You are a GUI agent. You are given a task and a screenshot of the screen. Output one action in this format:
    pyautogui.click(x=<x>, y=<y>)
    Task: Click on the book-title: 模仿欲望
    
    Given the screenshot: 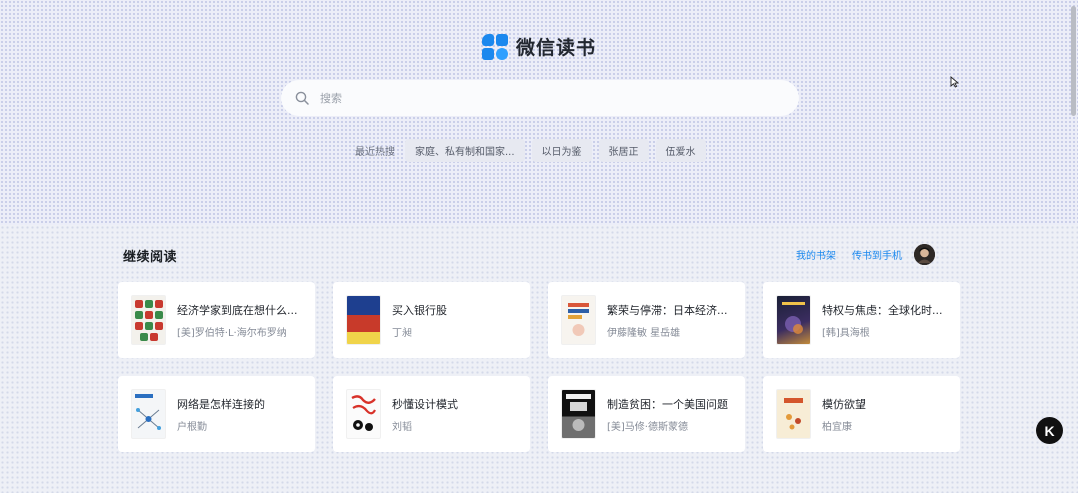 What is the action you would take?
    pyautogui.click(x=844, y=404)
    